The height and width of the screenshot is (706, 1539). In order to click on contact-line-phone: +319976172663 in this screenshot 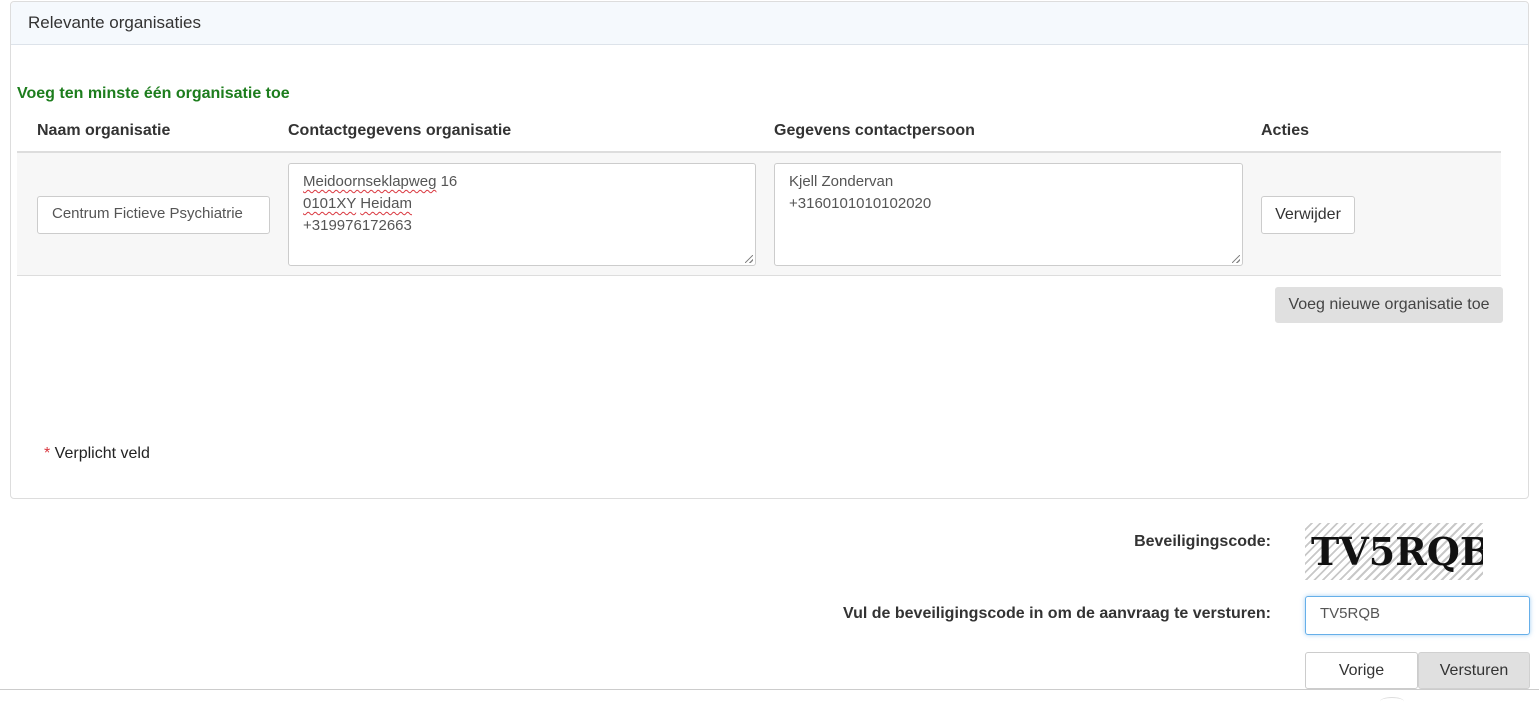, I will do `click(357, 225)`.